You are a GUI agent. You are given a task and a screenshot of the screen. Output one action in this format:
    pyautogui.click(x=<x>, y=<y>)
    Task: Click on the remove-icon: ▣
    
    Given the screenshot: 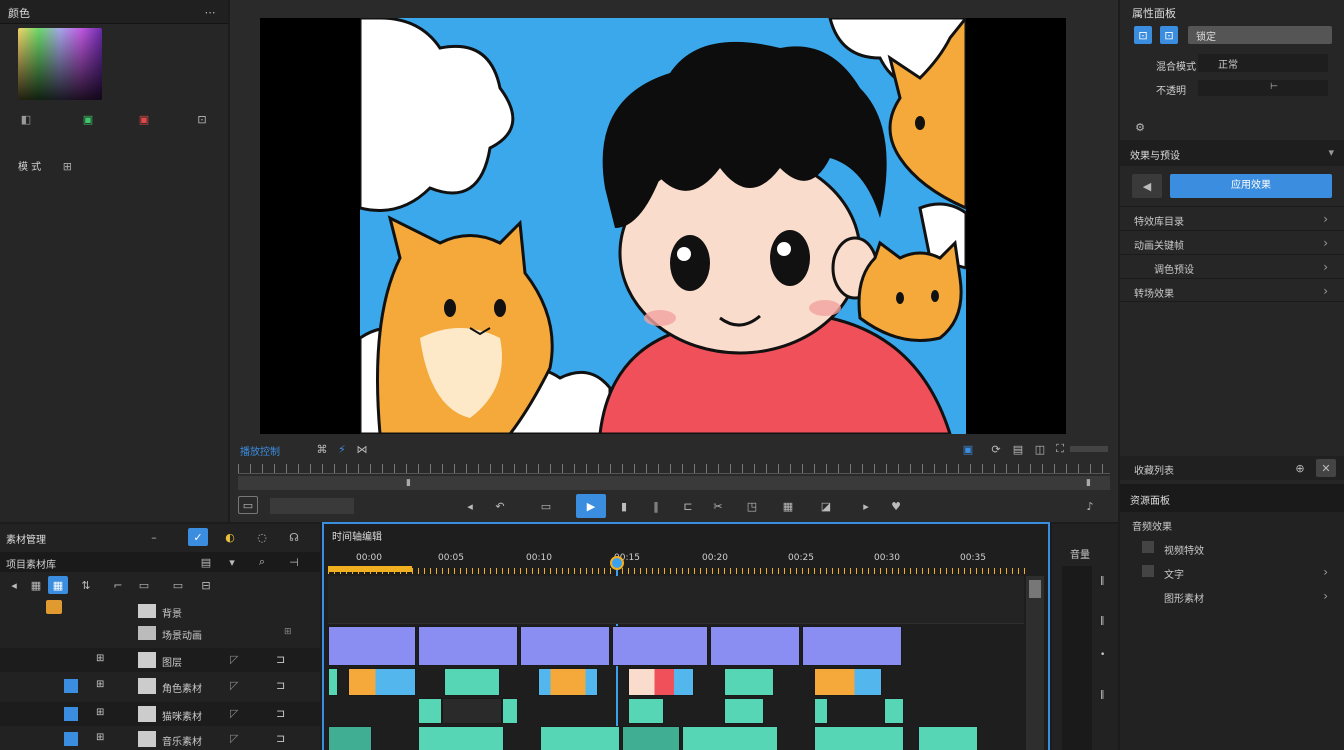 What is the action you would take?
    pyautogui.click(x=144, y=119)
    